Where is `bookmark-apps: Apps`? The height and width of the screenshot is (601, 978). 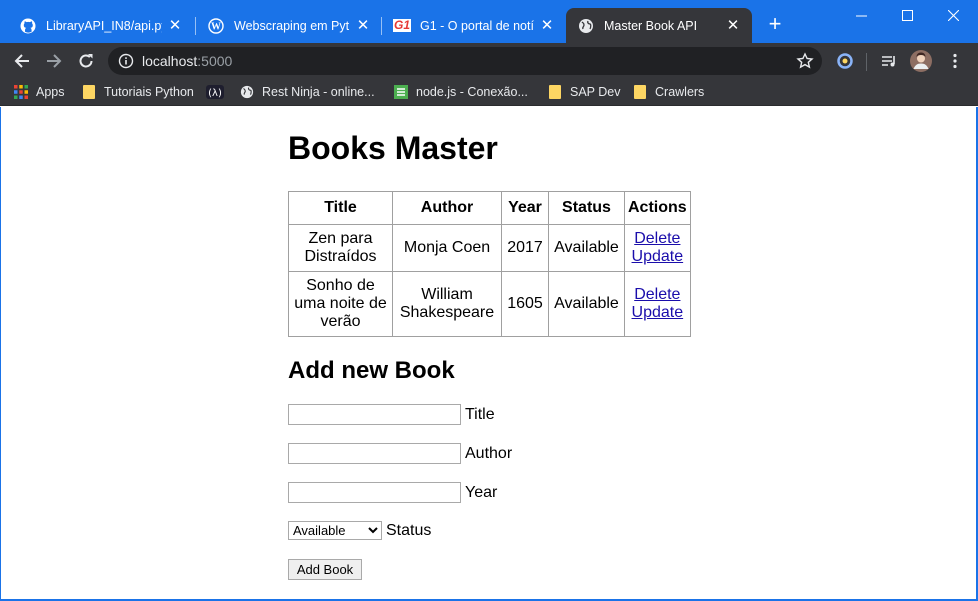 bookmark-apps: Apps is located at coordinates (39, 92).